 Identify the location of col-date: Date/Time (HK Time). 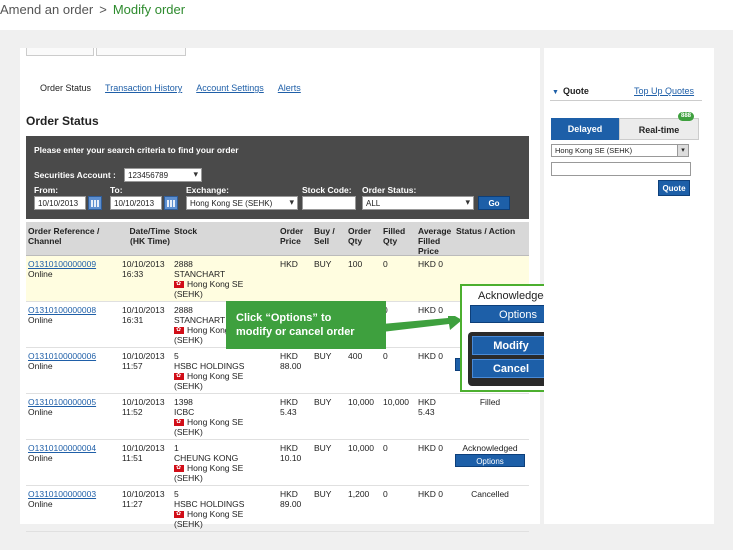
(149, 236).